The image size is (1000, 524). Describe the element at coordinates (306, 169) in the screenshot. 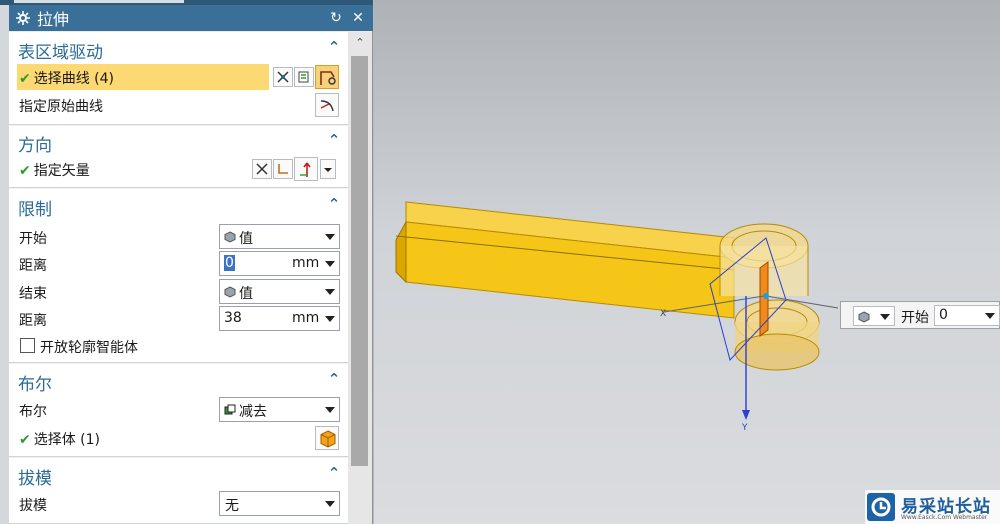

I see `vector-constructor-button` at that location.